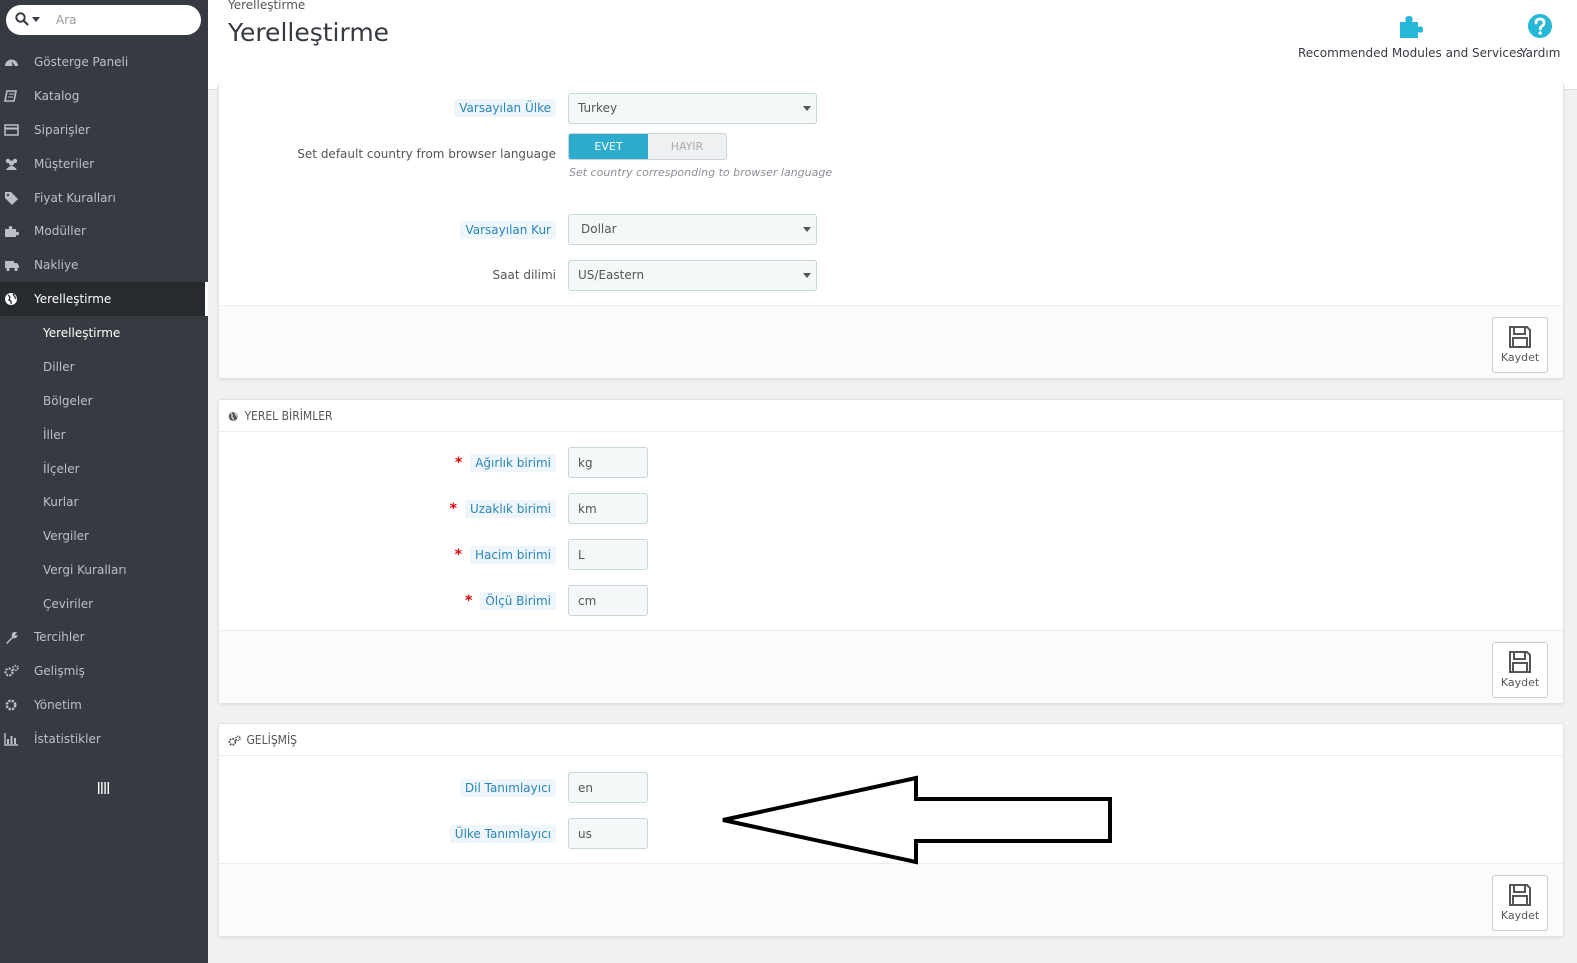  I want to click on sidebar-item-orders: Siparişler, so click(104, 130).